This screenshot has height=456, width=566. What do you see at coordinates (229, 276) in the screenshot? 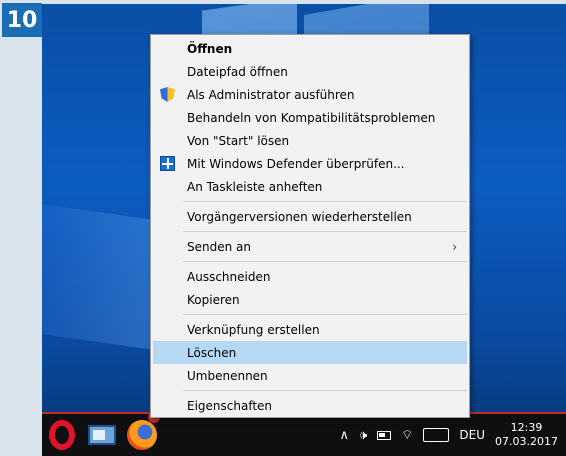
I see `menu-item-label: Ausschneiden` at bounding box center [229, 276].